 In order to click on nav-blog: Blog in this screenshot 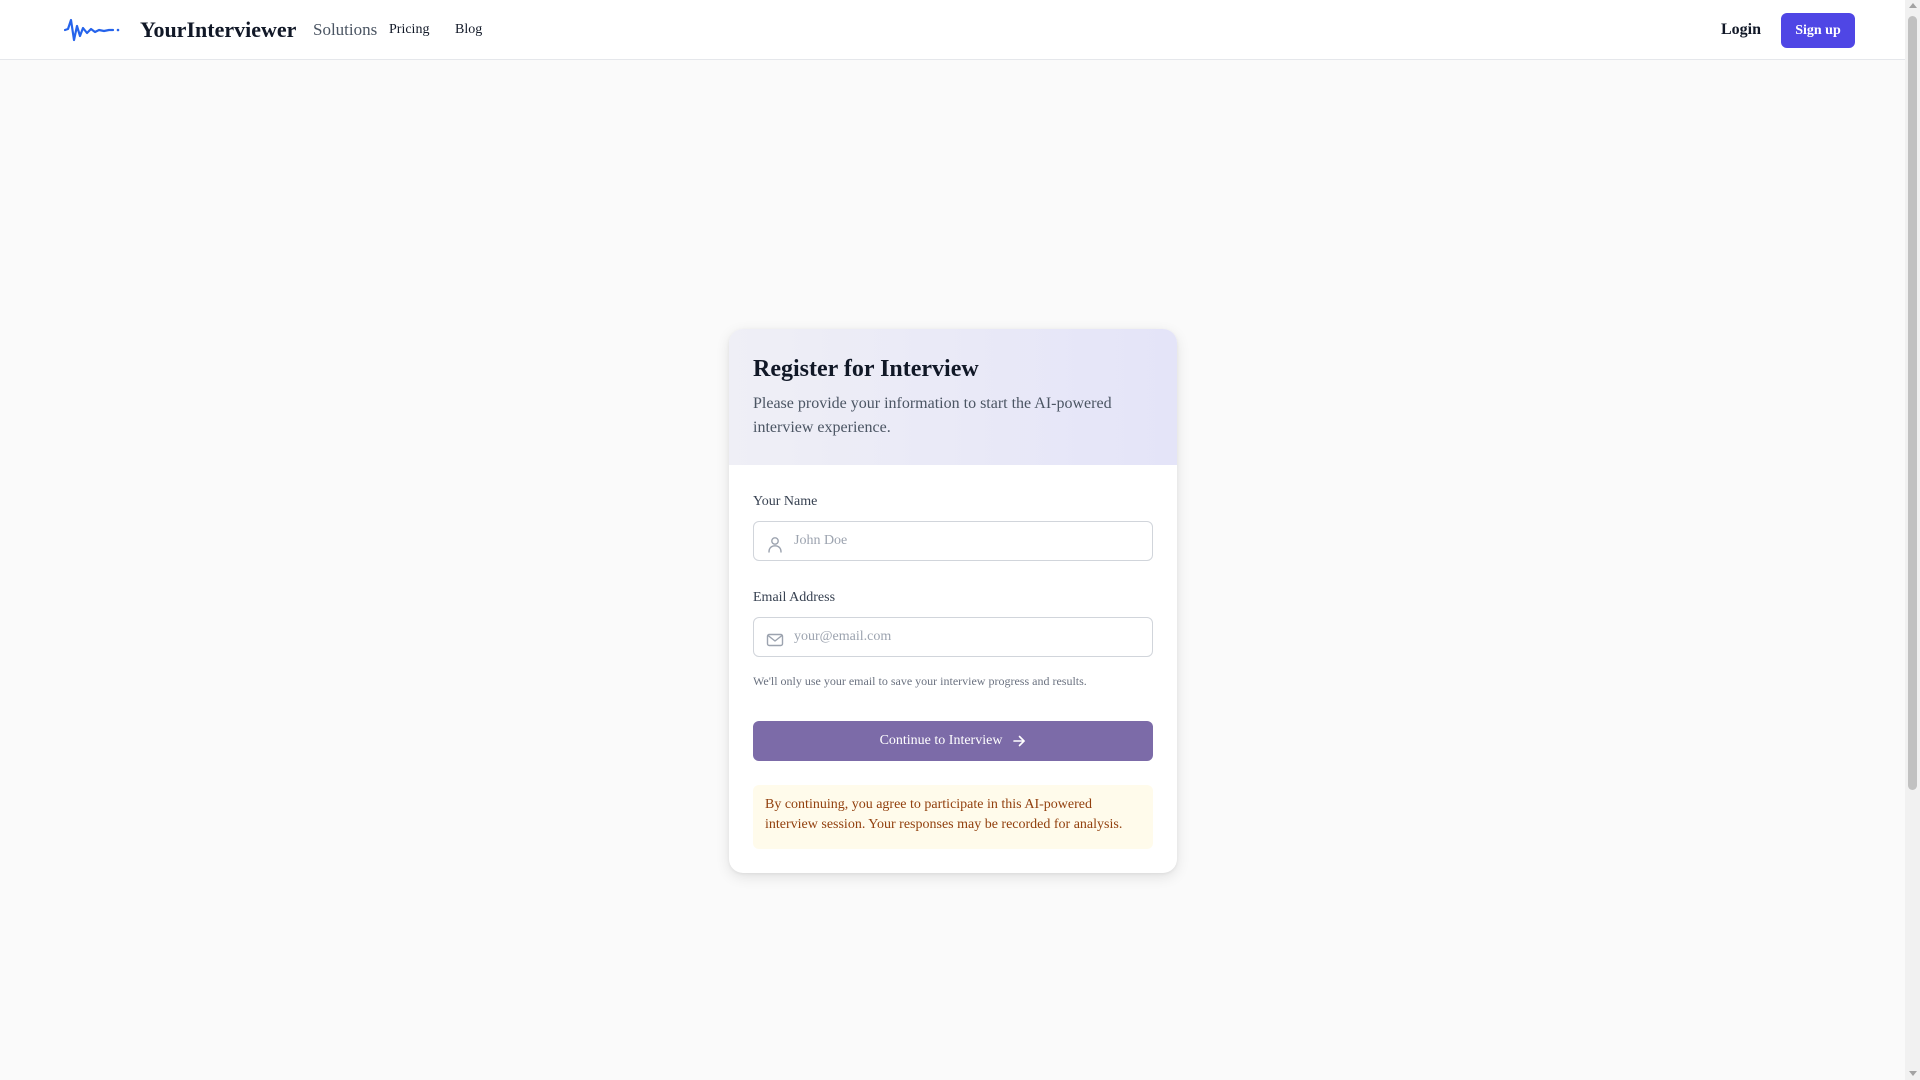, I will do `click(468, 30)`.